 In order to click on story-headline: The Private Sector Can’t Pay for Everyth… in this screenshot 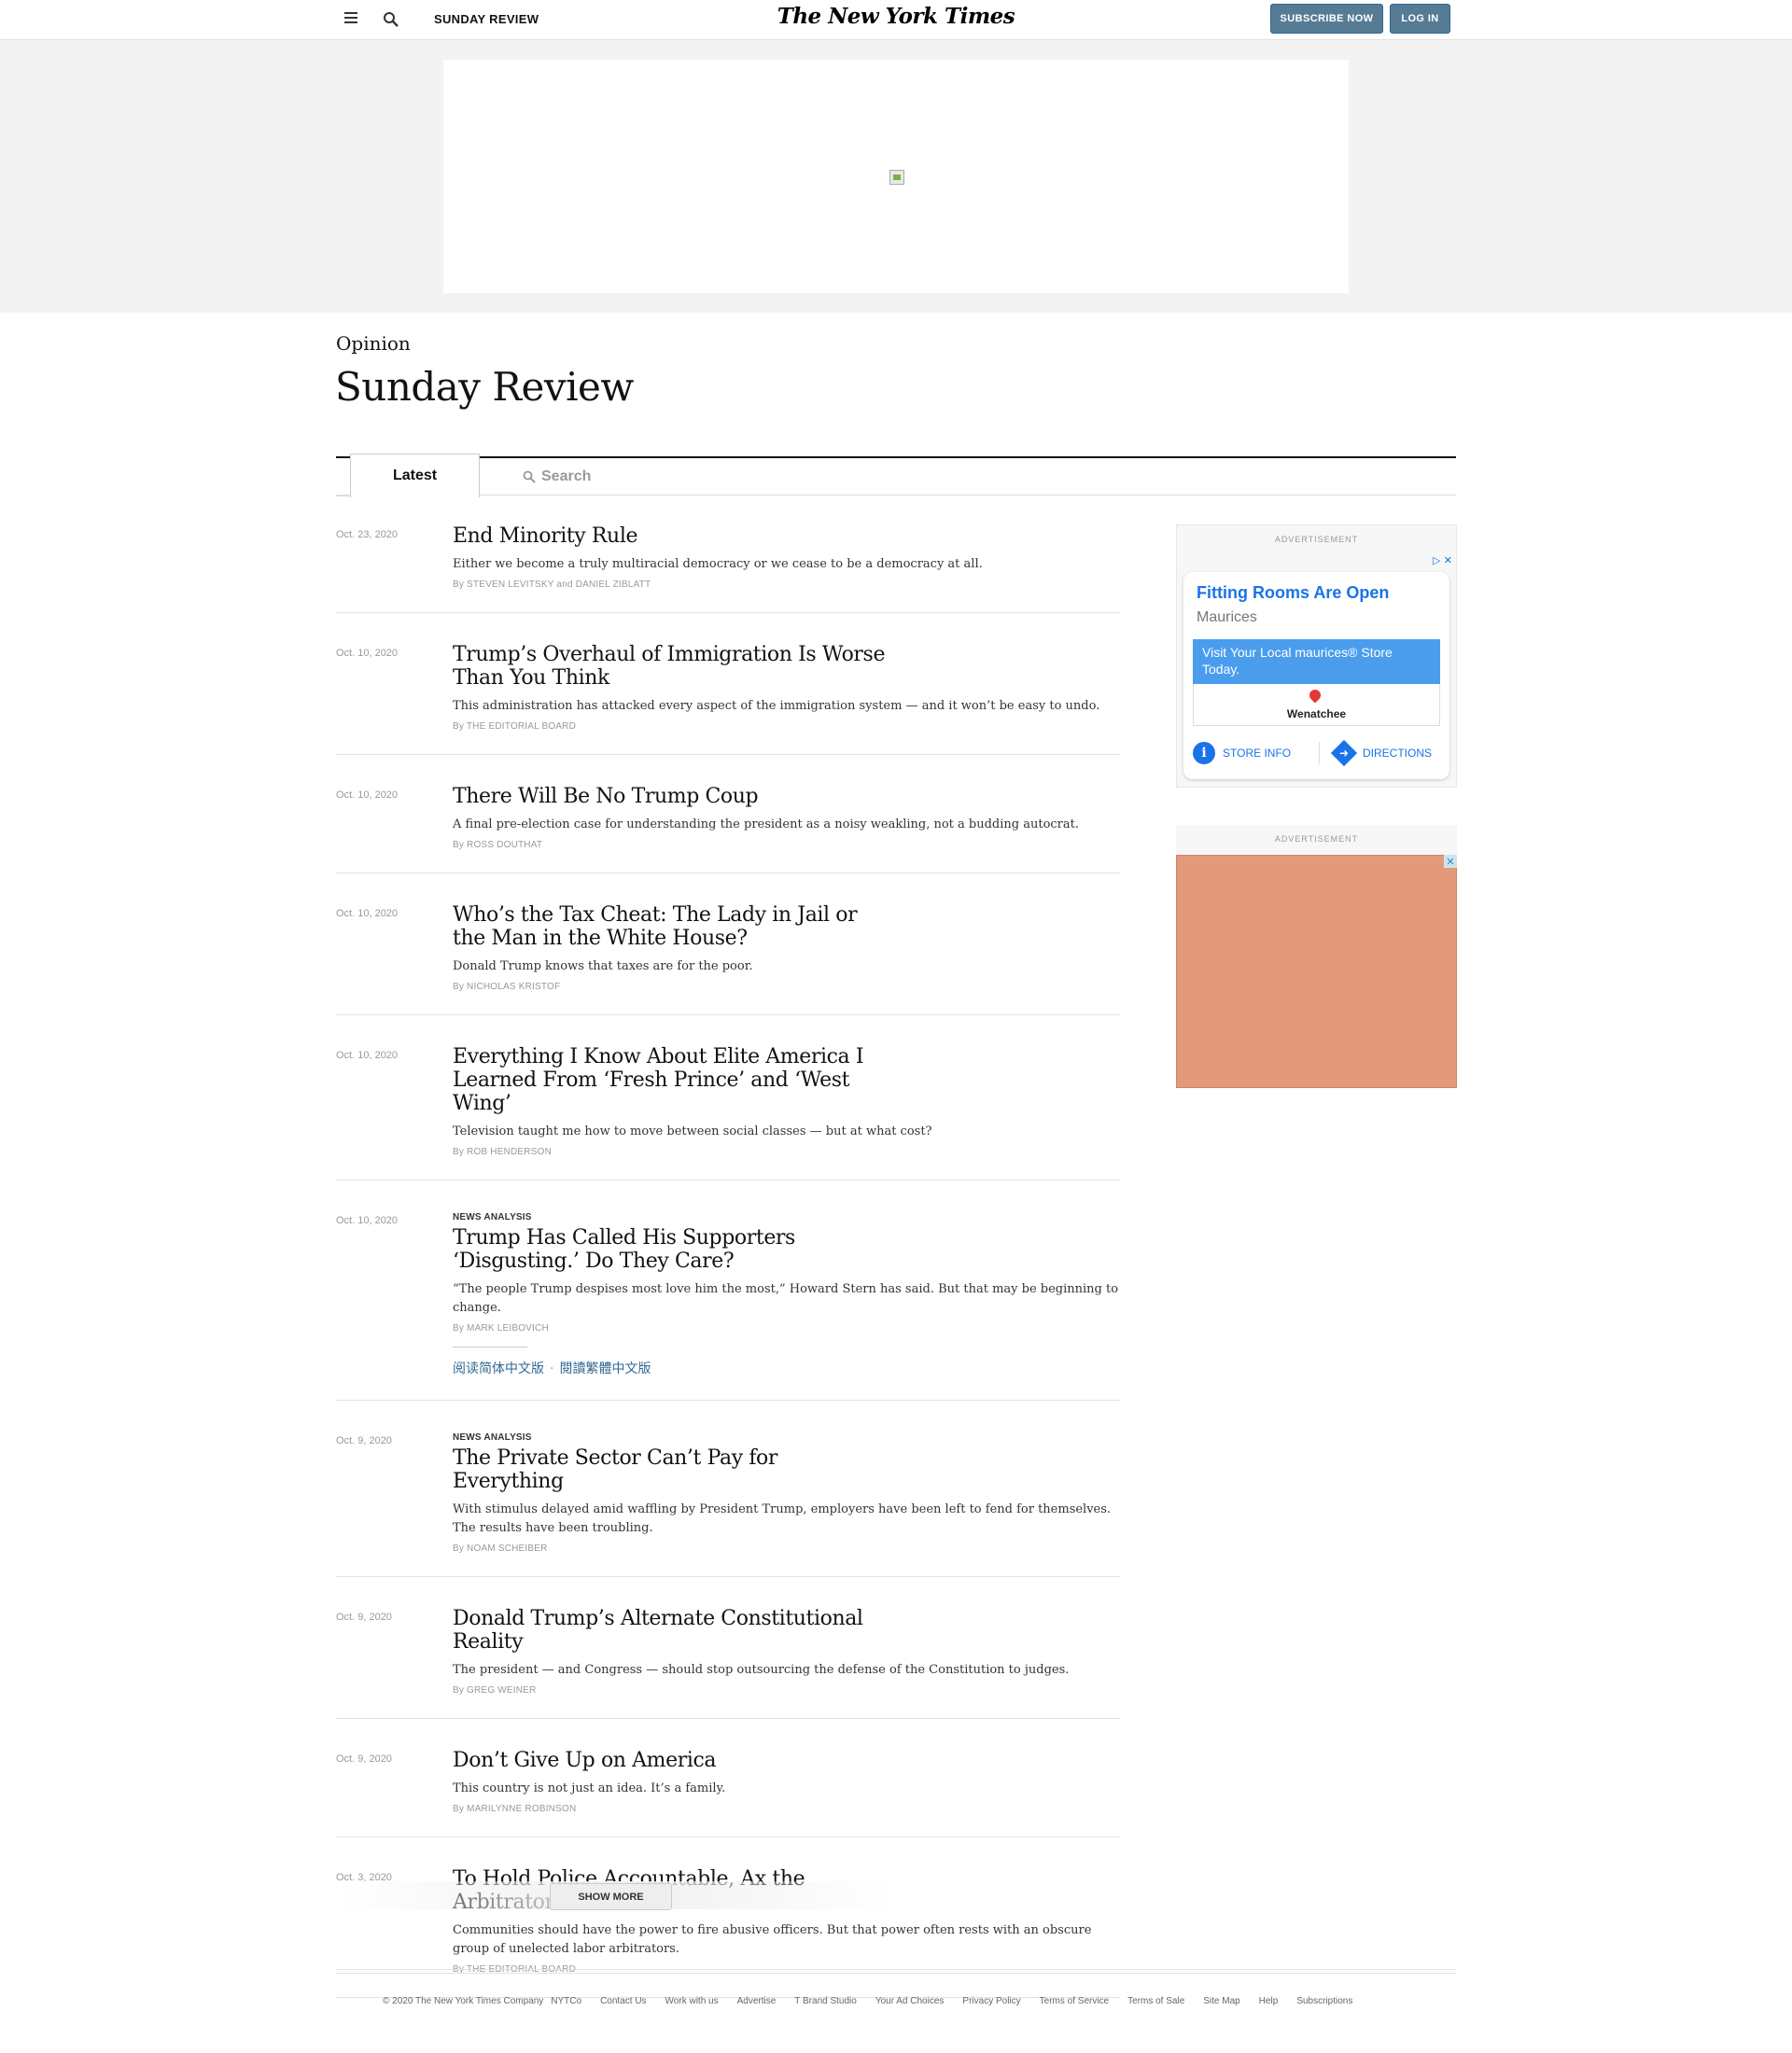, I will do `click(672, 1469)`.